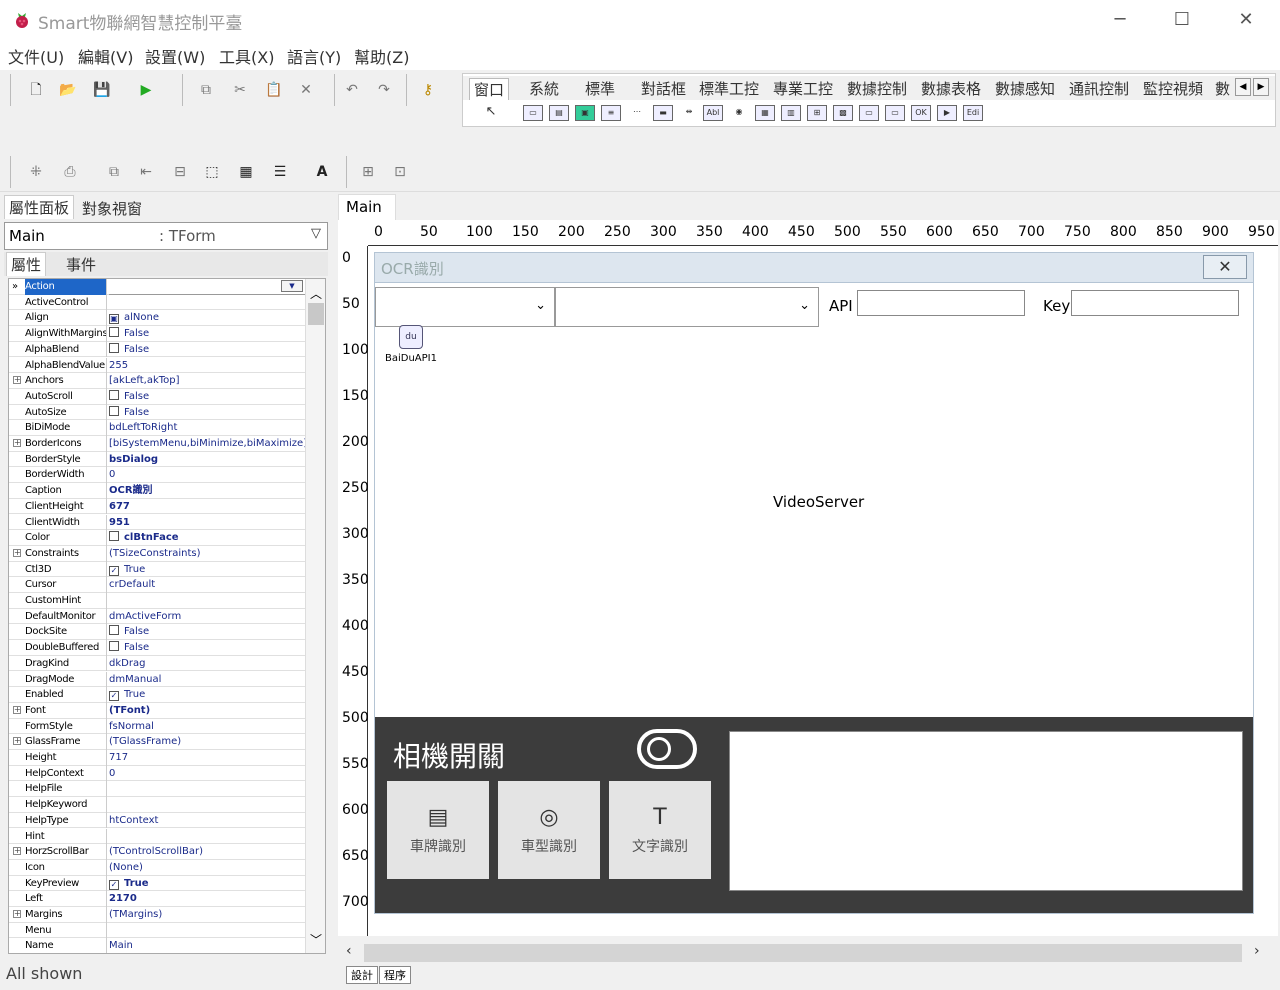 The height and width of the screenshot is (990, 1280). I want to click on component-progress-icon: ▭, so click(869, 113).